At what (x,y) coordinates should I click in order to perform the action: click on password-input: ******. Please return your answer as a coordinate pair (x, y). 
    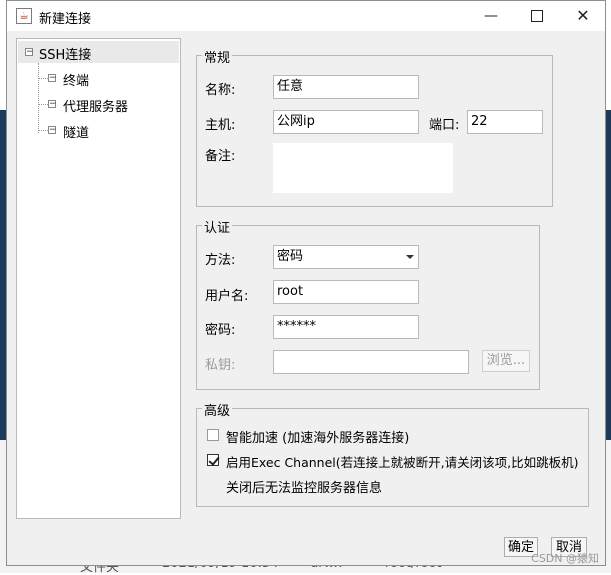
    Looking at the image, I should click on (346, 327).